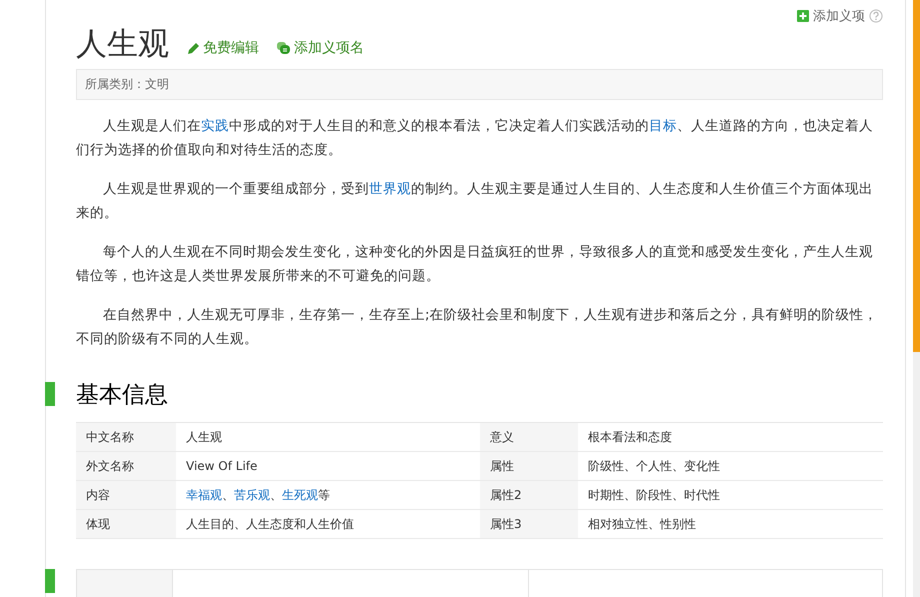 The image size is (920, 597). Describe the element at coordinates (529, 524) in the screenshot. I see `info-label: 属性3` at that location.